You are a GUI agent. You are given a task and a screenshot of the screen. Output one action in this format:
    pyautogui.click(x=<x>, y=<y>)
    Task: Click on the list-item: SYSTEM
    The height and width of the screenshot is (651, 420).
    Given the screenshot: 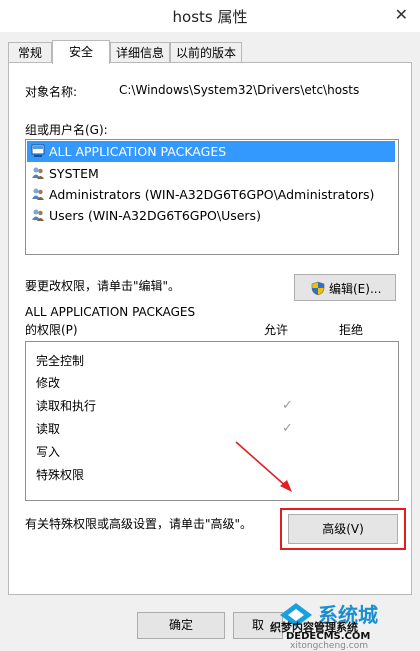 What is the action you would take?
    pyautogui.click(x=211, y=173)
    